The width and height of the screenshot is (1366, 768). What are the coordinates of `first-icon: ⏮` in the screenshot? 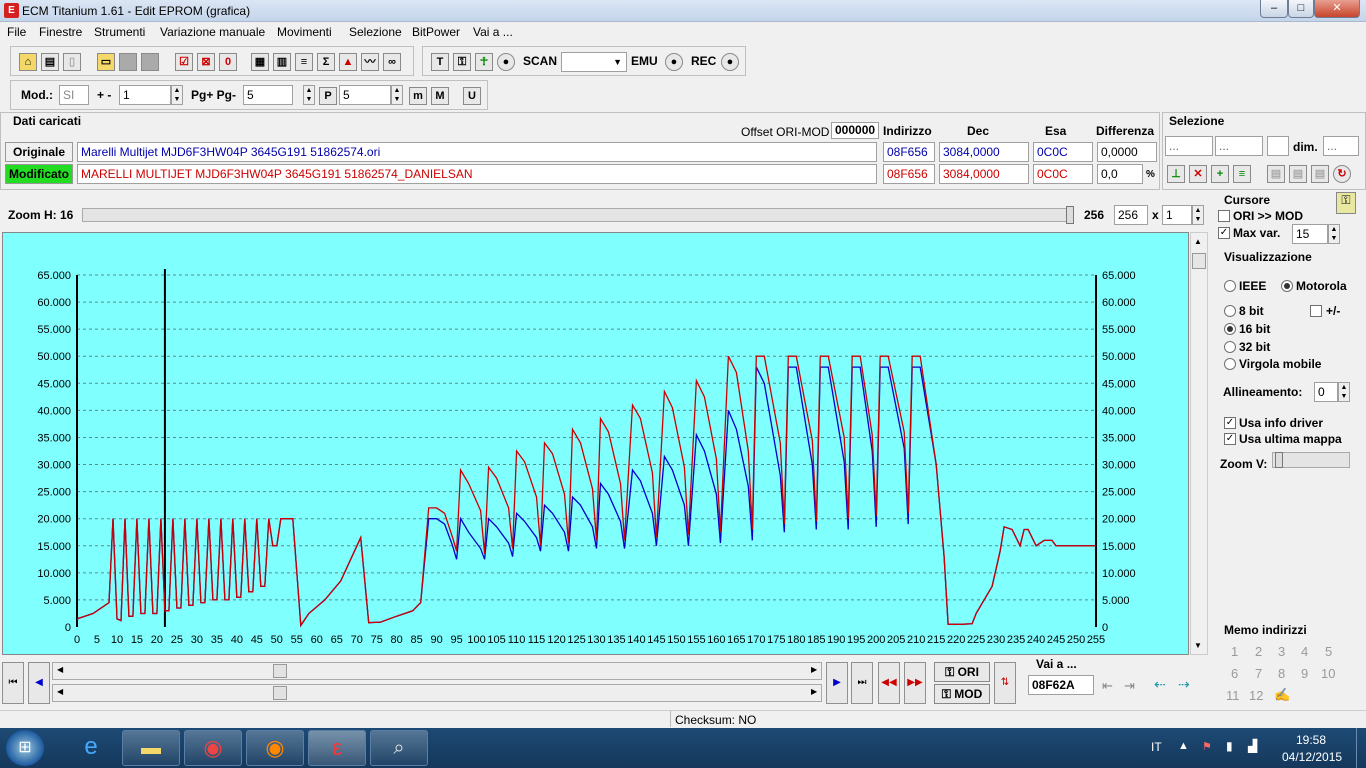 It's located at (13, 683).